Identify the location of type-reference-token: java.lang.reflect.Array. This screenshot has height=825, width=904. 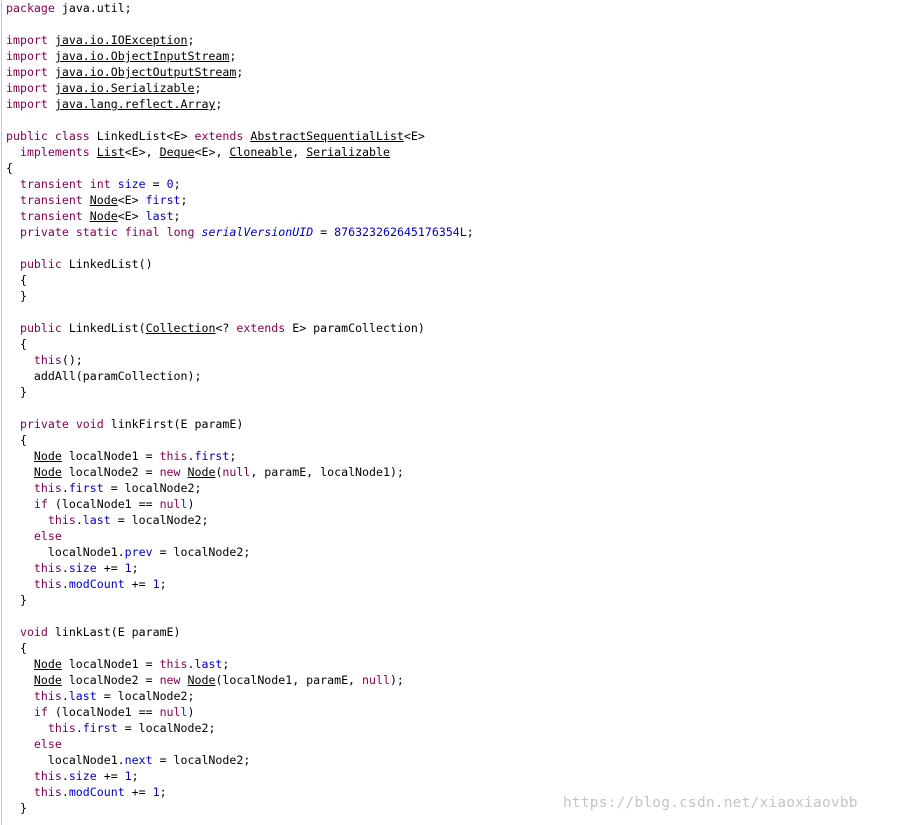
(135, 104).